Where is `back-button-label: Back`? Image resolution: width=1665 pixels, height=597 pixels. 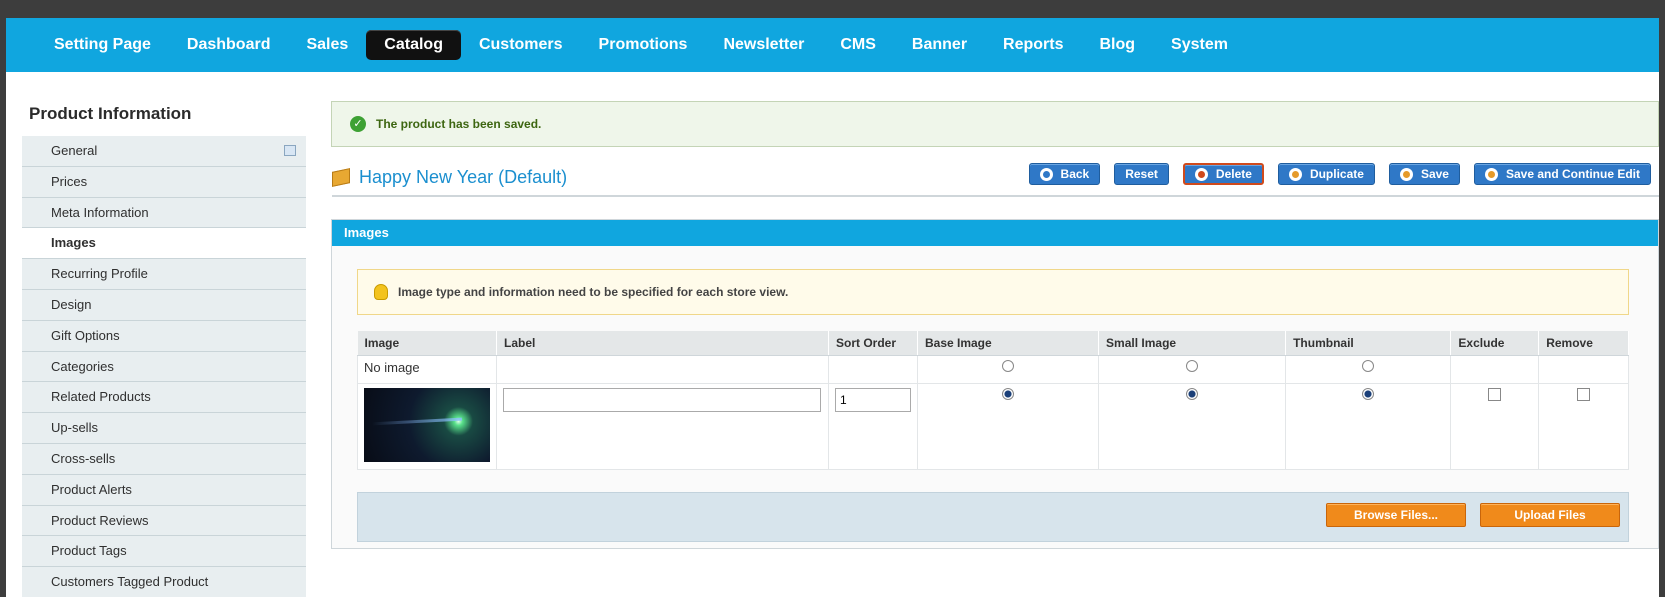
back-button-label: Back is located at coordinates (1075, 174).